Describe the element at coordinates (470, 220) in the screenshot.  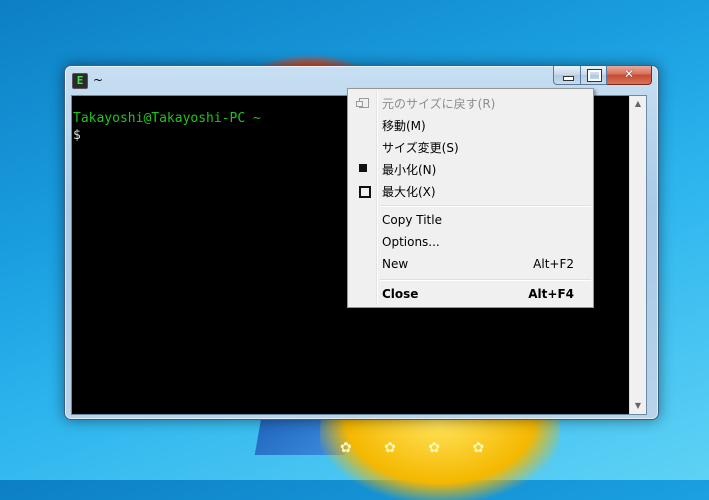
I see `menu-item-copy-title: Copy Title` at that location.